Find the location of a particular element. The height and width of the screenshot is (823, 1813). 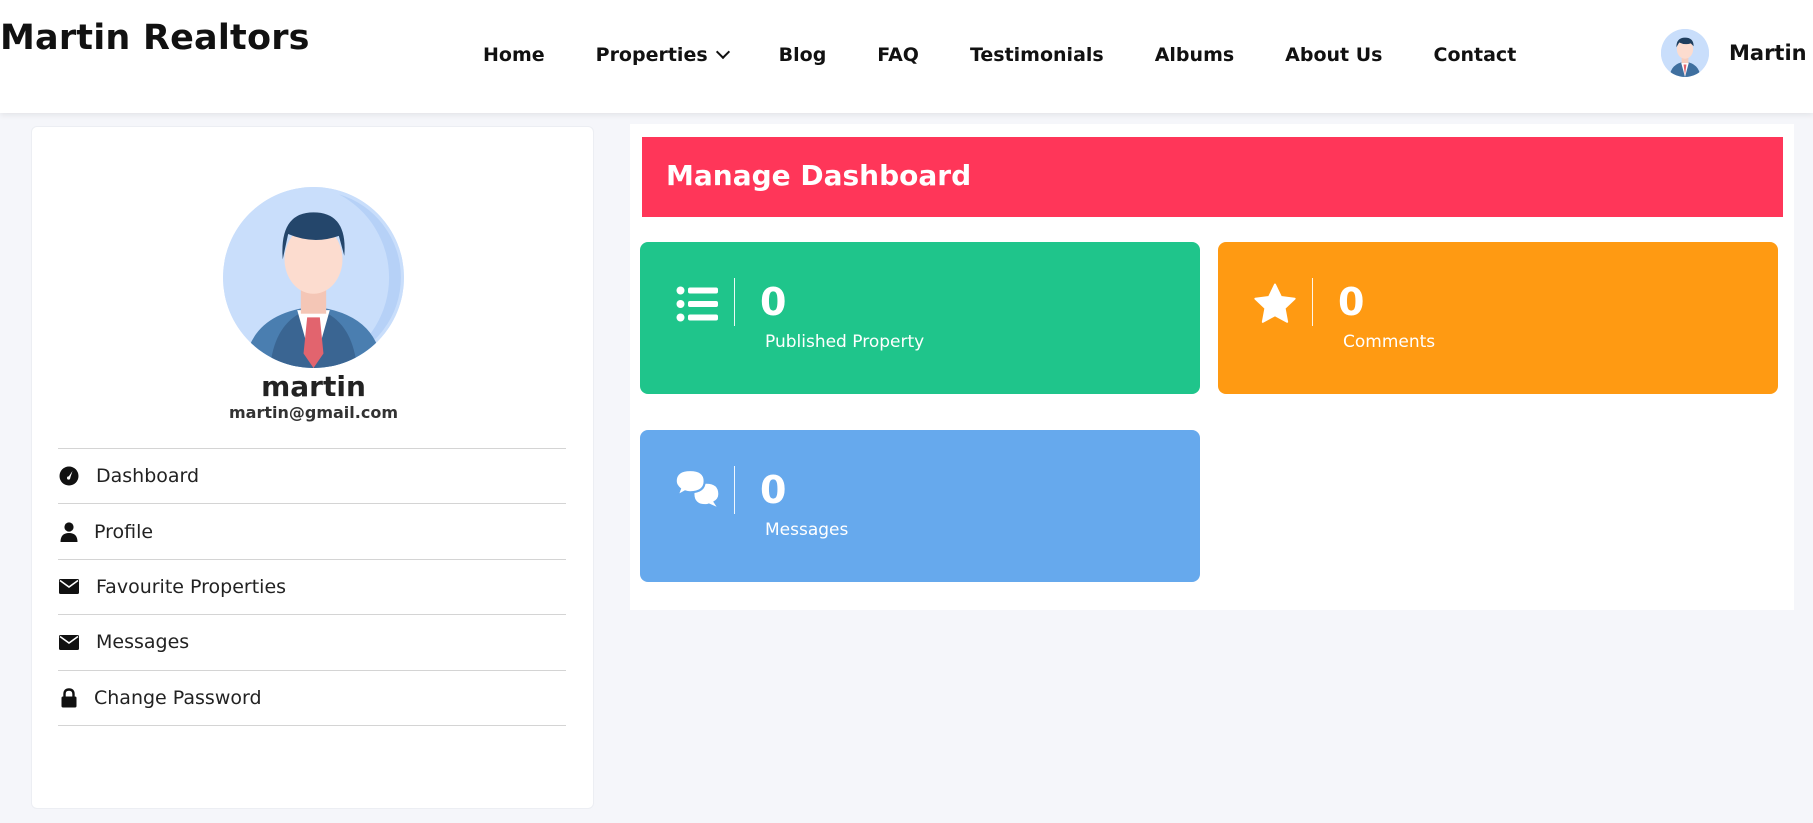

nav-albums-label: Albums is located at coordinates (1194, 55).